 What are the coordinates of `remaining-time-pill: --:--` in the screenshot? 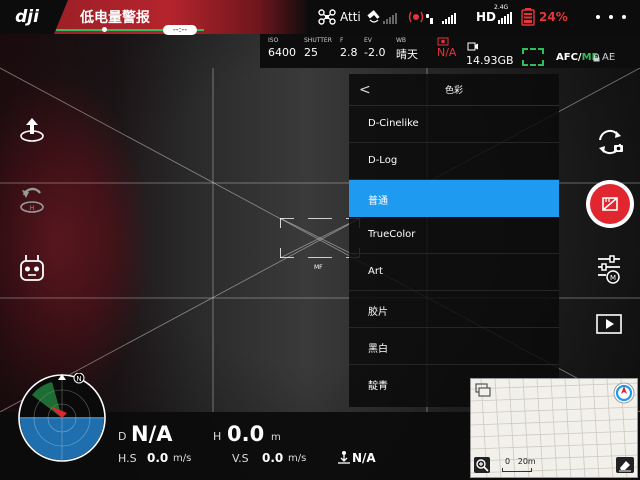 It's located at (180, 30).